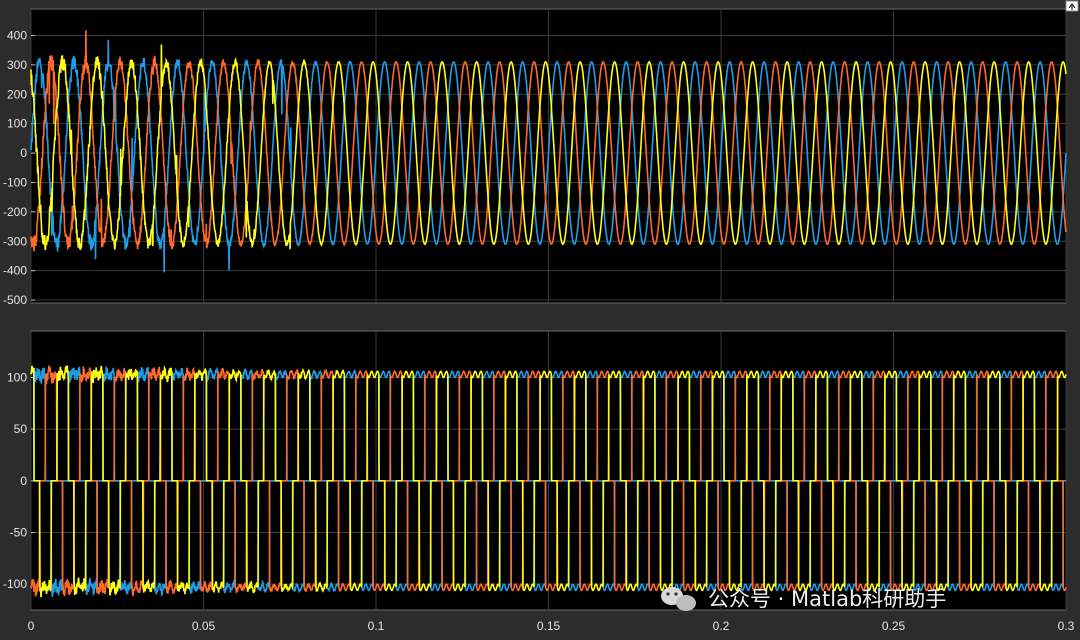  I want to click on x-tick-label: 0.3, so click(1066, 626).